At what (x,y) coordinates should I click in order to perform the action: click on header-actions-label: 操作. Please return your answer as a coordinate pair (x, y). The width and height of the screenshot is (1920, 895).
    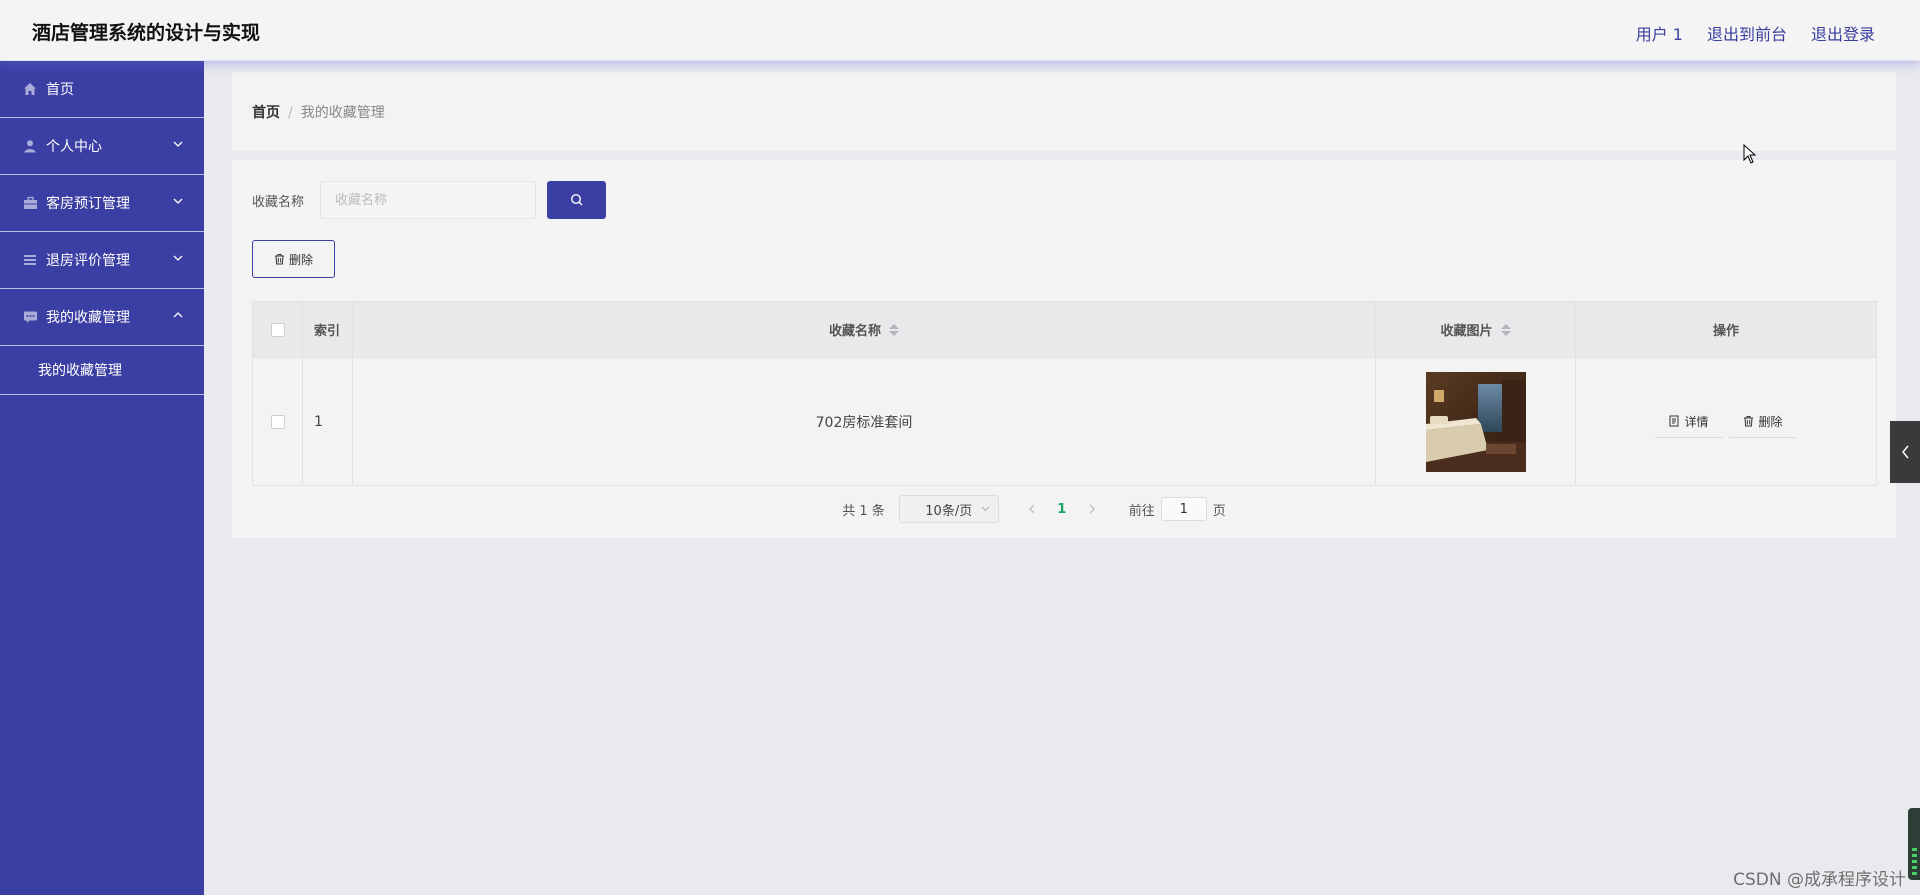
    Looking at the image, I should click on (1725, 331).